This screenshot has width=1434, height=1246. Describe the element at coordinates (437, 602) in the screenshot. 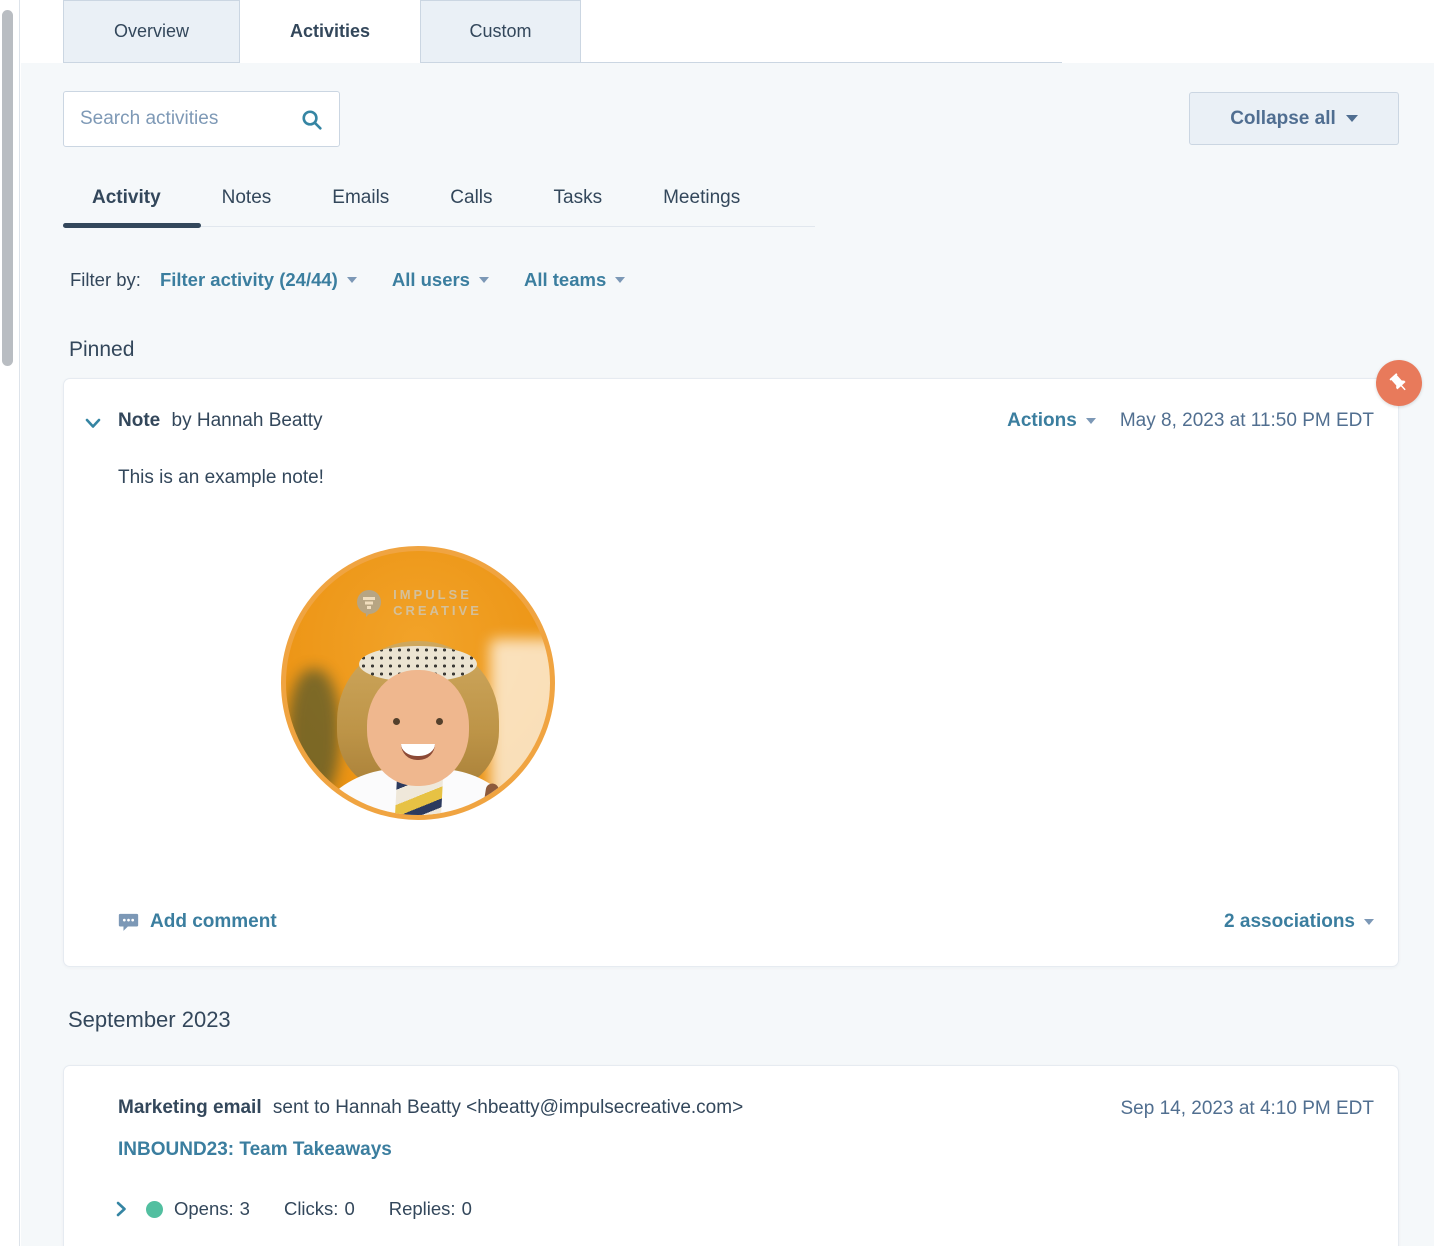

I see `impulse-brand-text: IMPULSE CREATIVE` at that location.